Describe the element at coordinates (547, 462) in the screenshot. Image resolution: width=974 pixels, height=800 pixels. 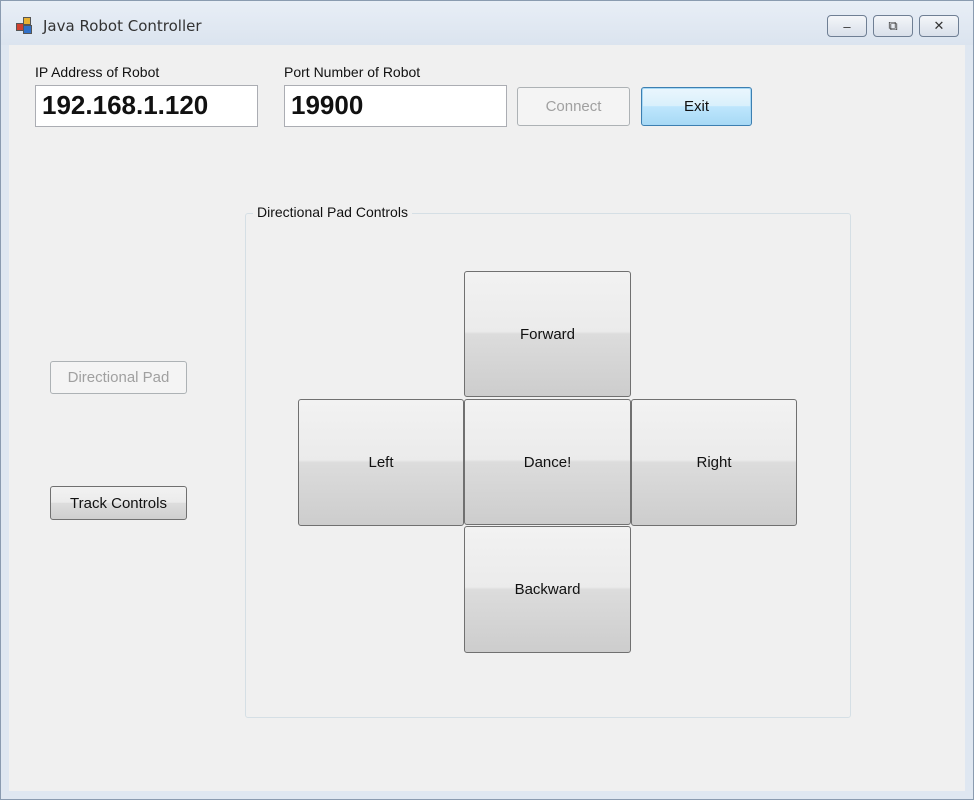
I see `dance-button: Dance!` at that location.